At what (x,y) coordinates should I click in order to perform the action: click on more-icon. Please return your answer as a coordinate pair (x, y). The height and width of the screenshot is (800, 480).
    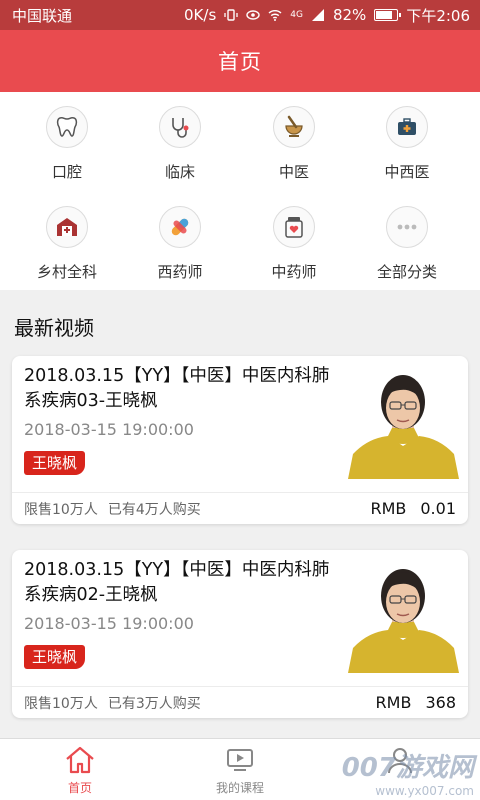
    Looking at the image, I should click on (407, 227).